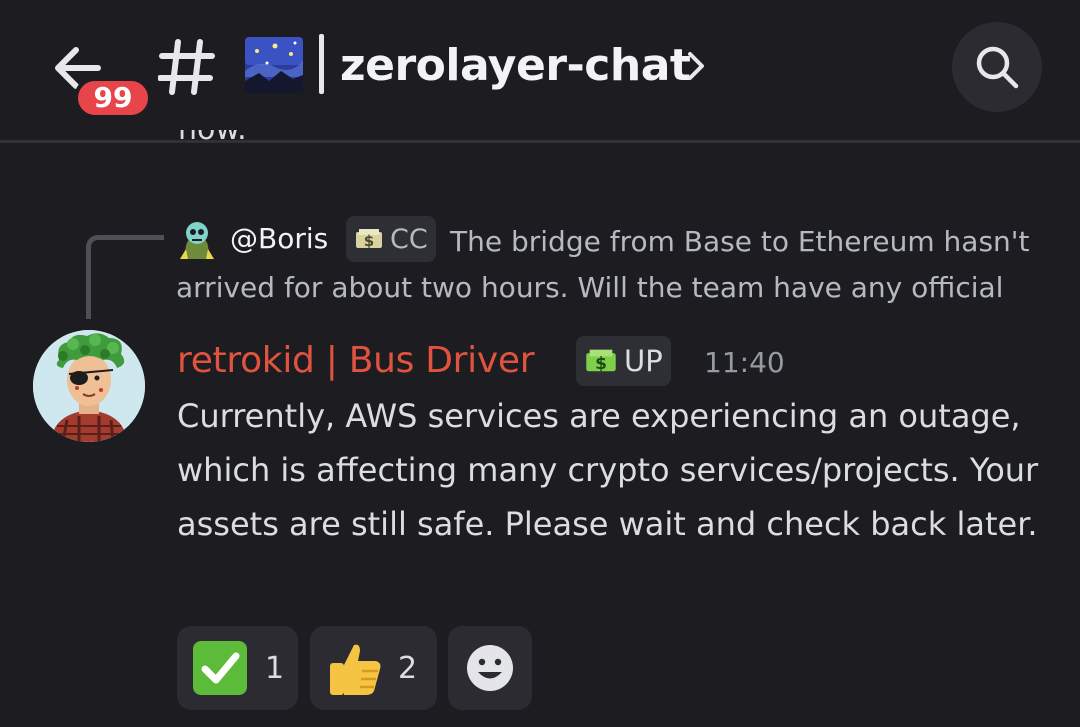 The height and width of the screenshot is (727, 1080). What do you see at coordinates (186, 67) in the screenshot?
I see `hash-icon` at bounding box center [186, 67].